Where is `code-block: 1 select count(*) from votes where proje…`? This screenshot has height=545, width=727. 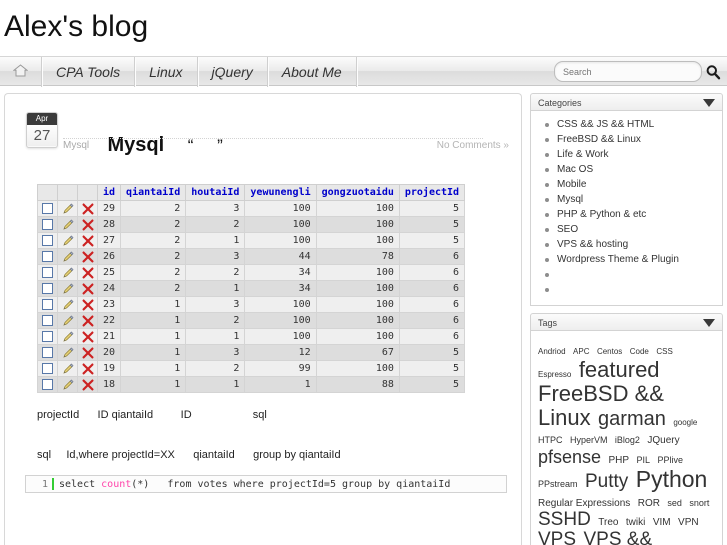 code-block: 1 select count(*) from votes where proje… is located at coordinates (266, 484).